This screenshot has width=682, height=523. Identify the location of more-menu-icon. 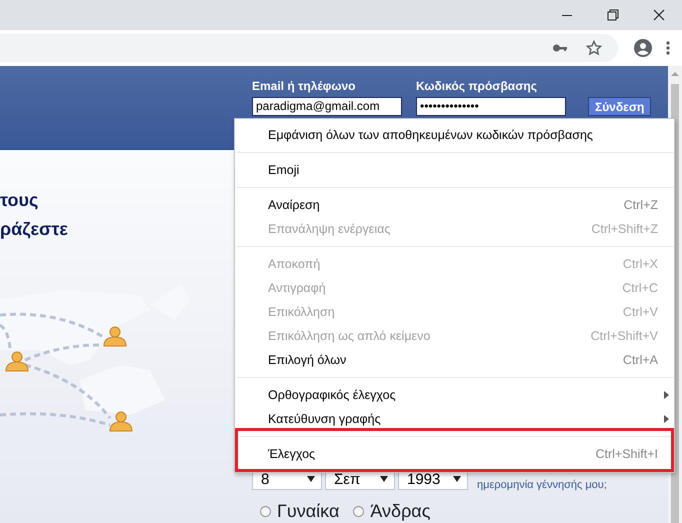
(668, 48).